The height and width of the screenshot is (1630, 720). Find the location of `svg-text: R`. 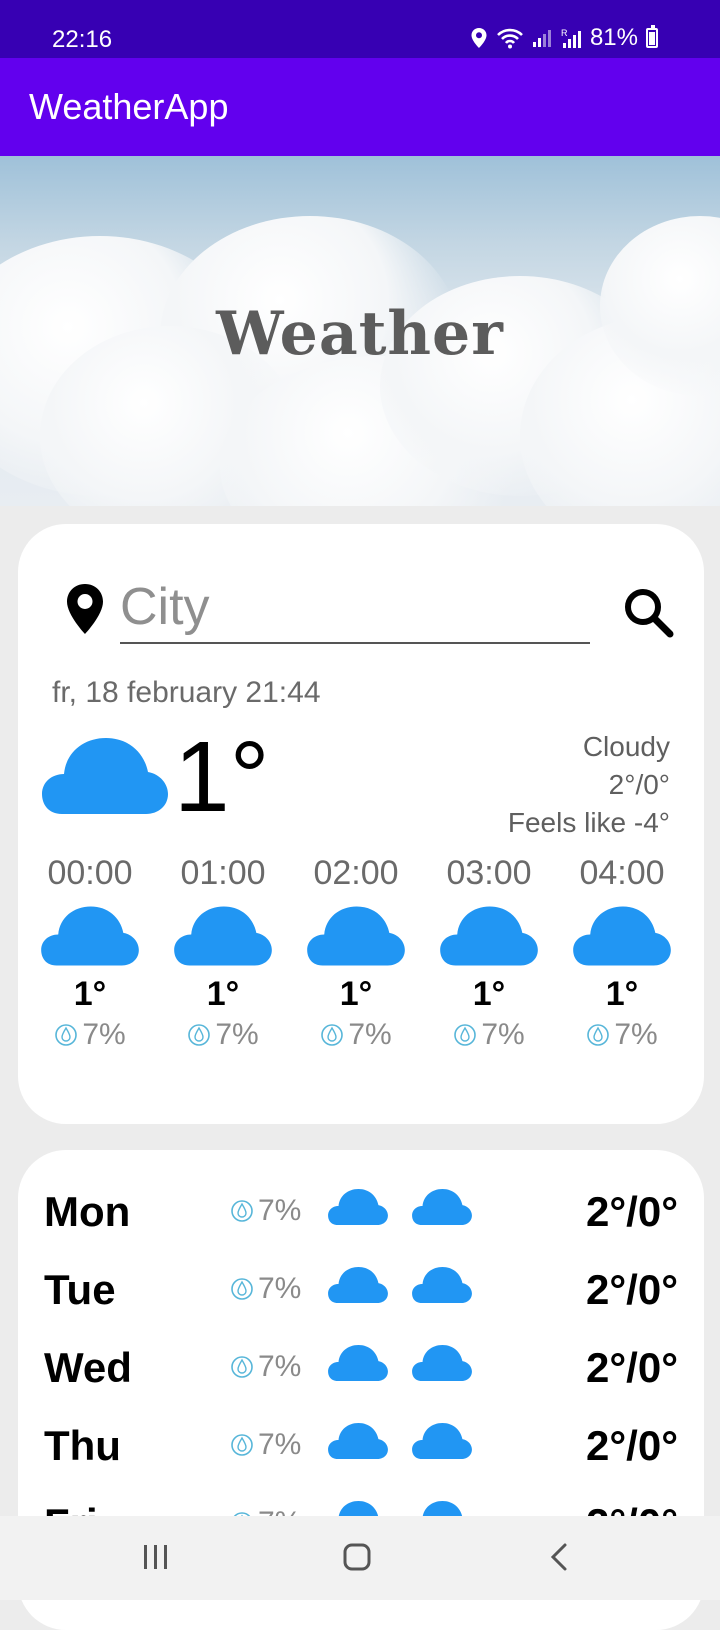

svg-text: R is located at coordinates (564, 33).